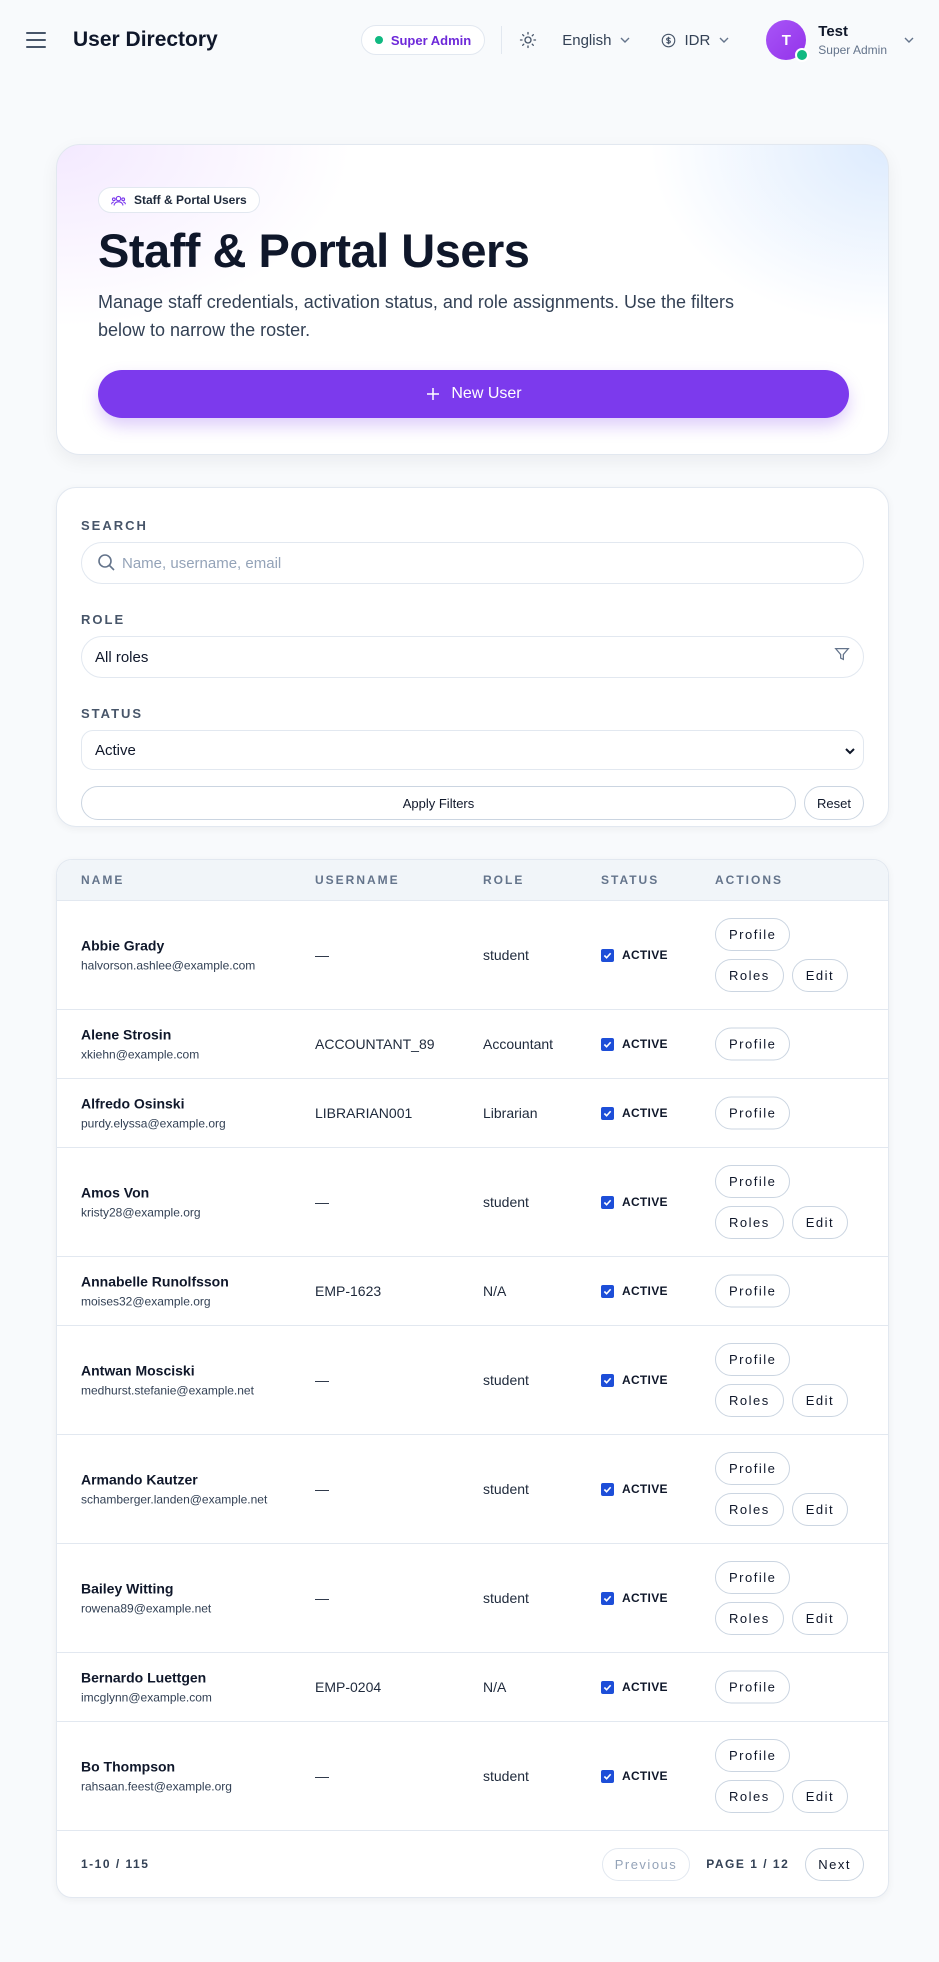 The height and width of the screenshot is (1962, 939). What do you see at coordinates (833, 31) in the screenshot?
I see `user-name: Test` at bounding box center [833, 31].